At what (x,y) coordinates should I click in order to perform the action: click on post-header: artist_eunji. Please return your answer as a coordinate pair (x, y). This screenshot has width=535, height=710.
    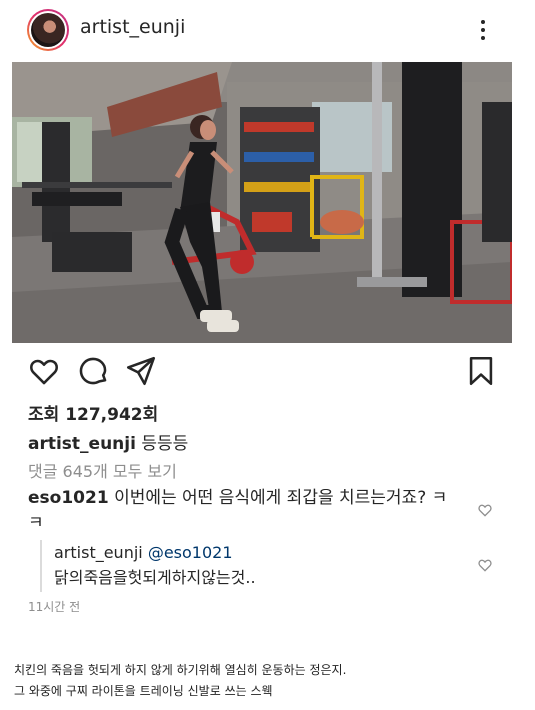
    Looking at the image, I should click on (267, 30).